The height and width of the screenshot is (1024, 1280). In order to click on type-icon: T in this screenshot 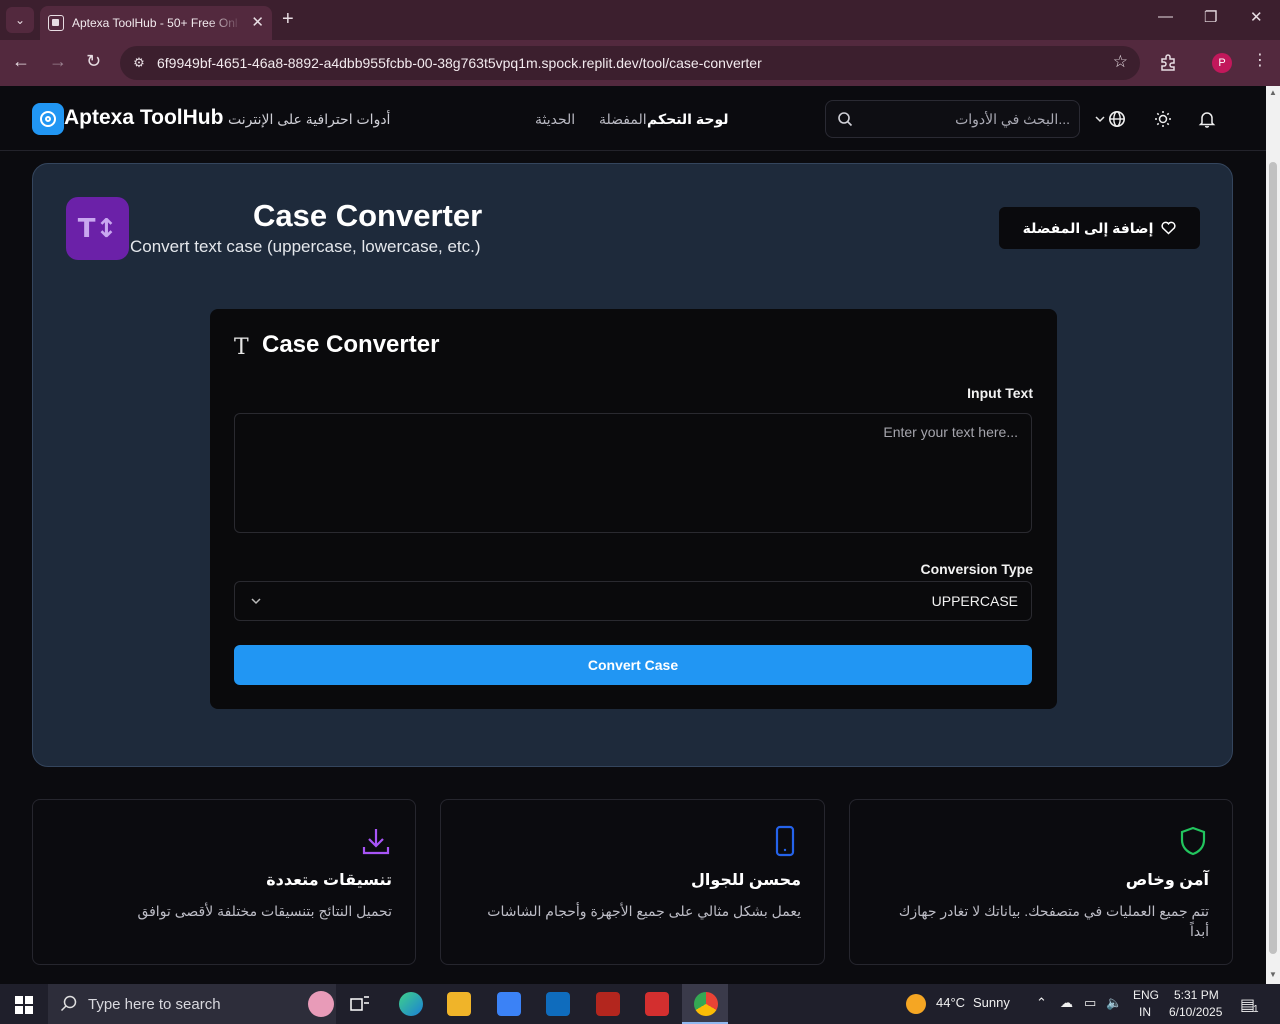, I will do `click(241, 347)`.